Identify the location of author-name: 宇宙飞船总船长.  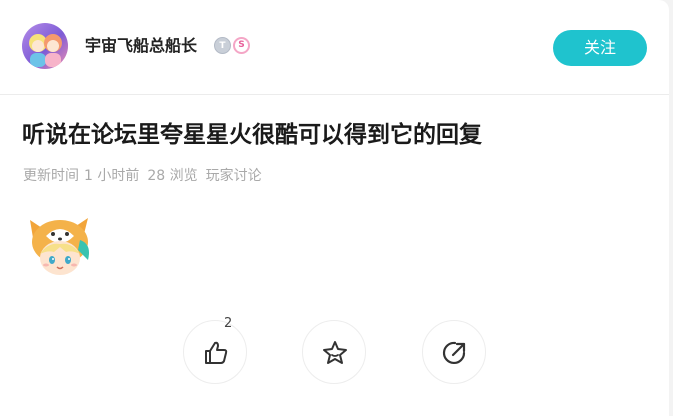
(141, 46).